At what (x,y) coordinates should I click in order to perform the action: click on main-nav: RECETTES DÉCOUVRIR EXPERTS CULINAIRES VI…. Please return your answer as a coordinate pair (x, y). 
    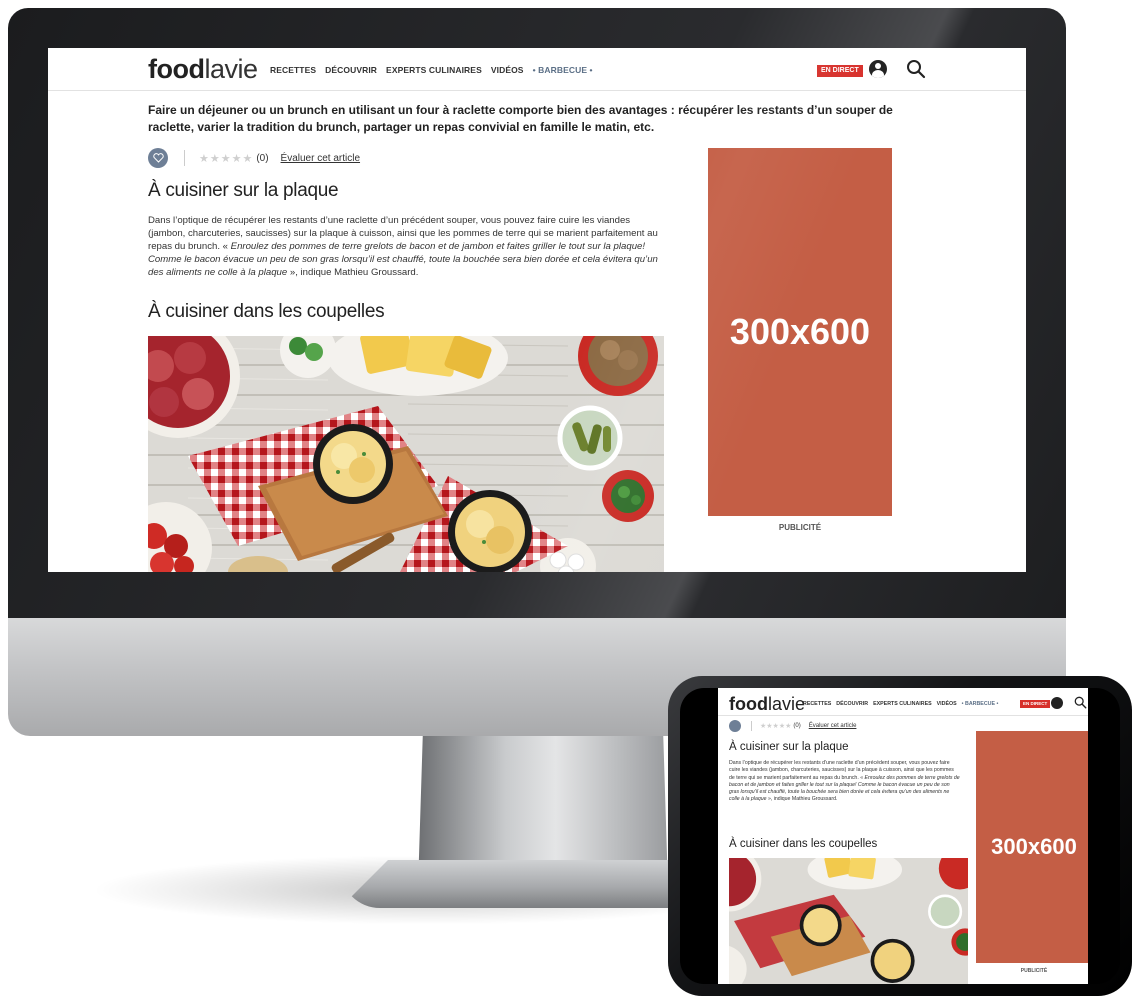
    Looking at the image, I should click on (431, 70).